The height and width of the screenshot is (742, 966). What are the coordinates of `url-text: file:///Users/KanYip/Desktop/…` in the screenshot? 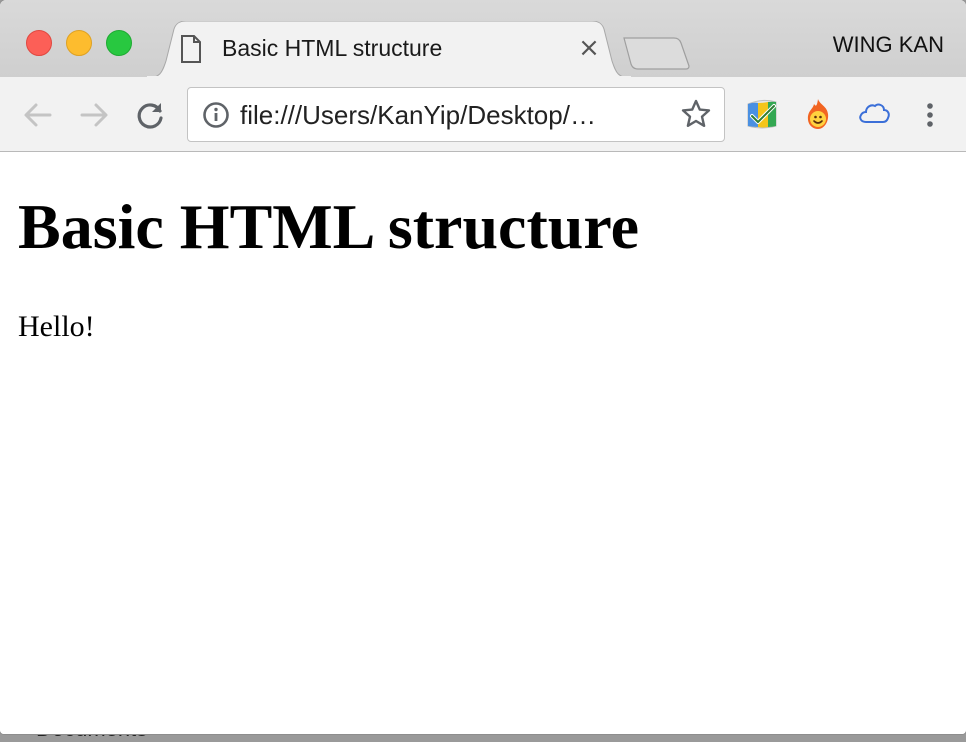 It's located at (418, 115).